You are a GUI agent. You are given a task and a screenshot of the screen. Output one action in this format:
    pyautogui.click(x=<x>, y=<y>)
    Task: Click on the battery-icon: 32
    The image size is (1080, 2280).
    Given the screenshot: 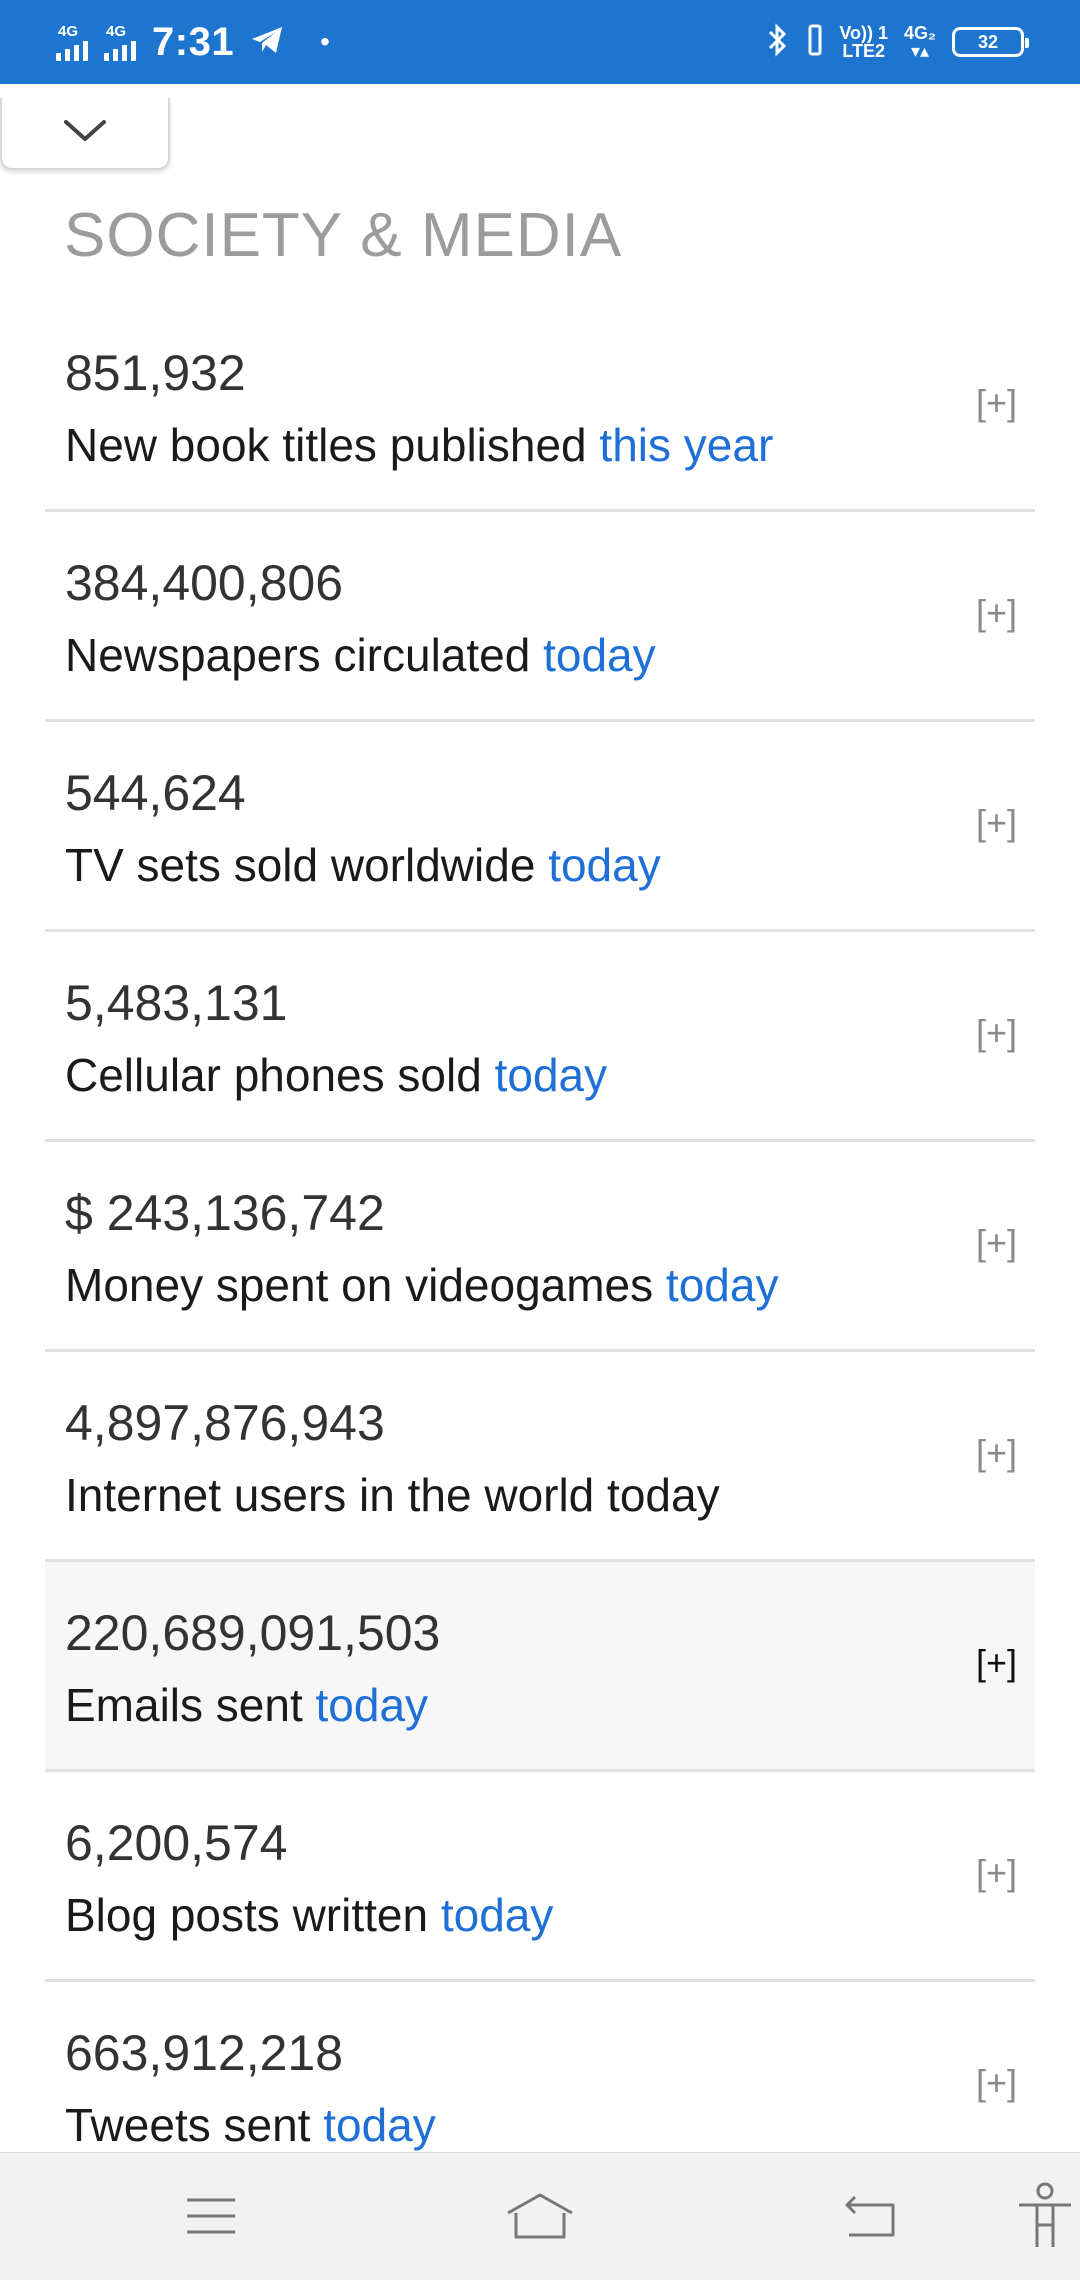 What is the action you would take?
    pyautogui.click(x=990, y=42)
    